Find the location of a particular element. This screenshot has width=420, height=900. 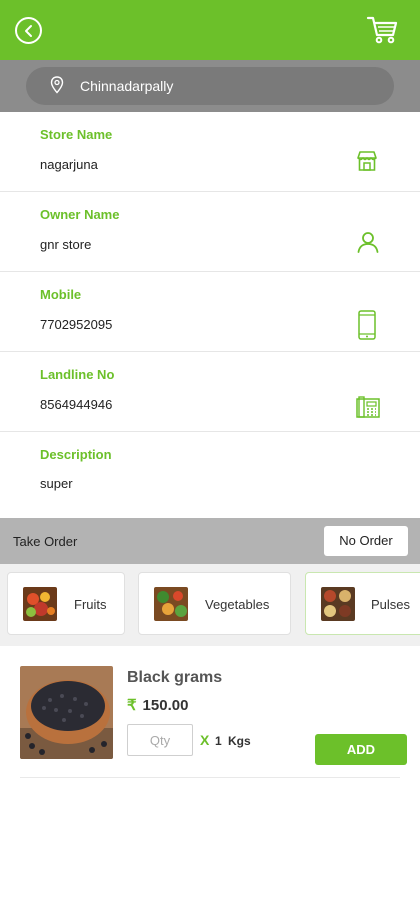

add-button: ADD is located at coordinates (361, 749).